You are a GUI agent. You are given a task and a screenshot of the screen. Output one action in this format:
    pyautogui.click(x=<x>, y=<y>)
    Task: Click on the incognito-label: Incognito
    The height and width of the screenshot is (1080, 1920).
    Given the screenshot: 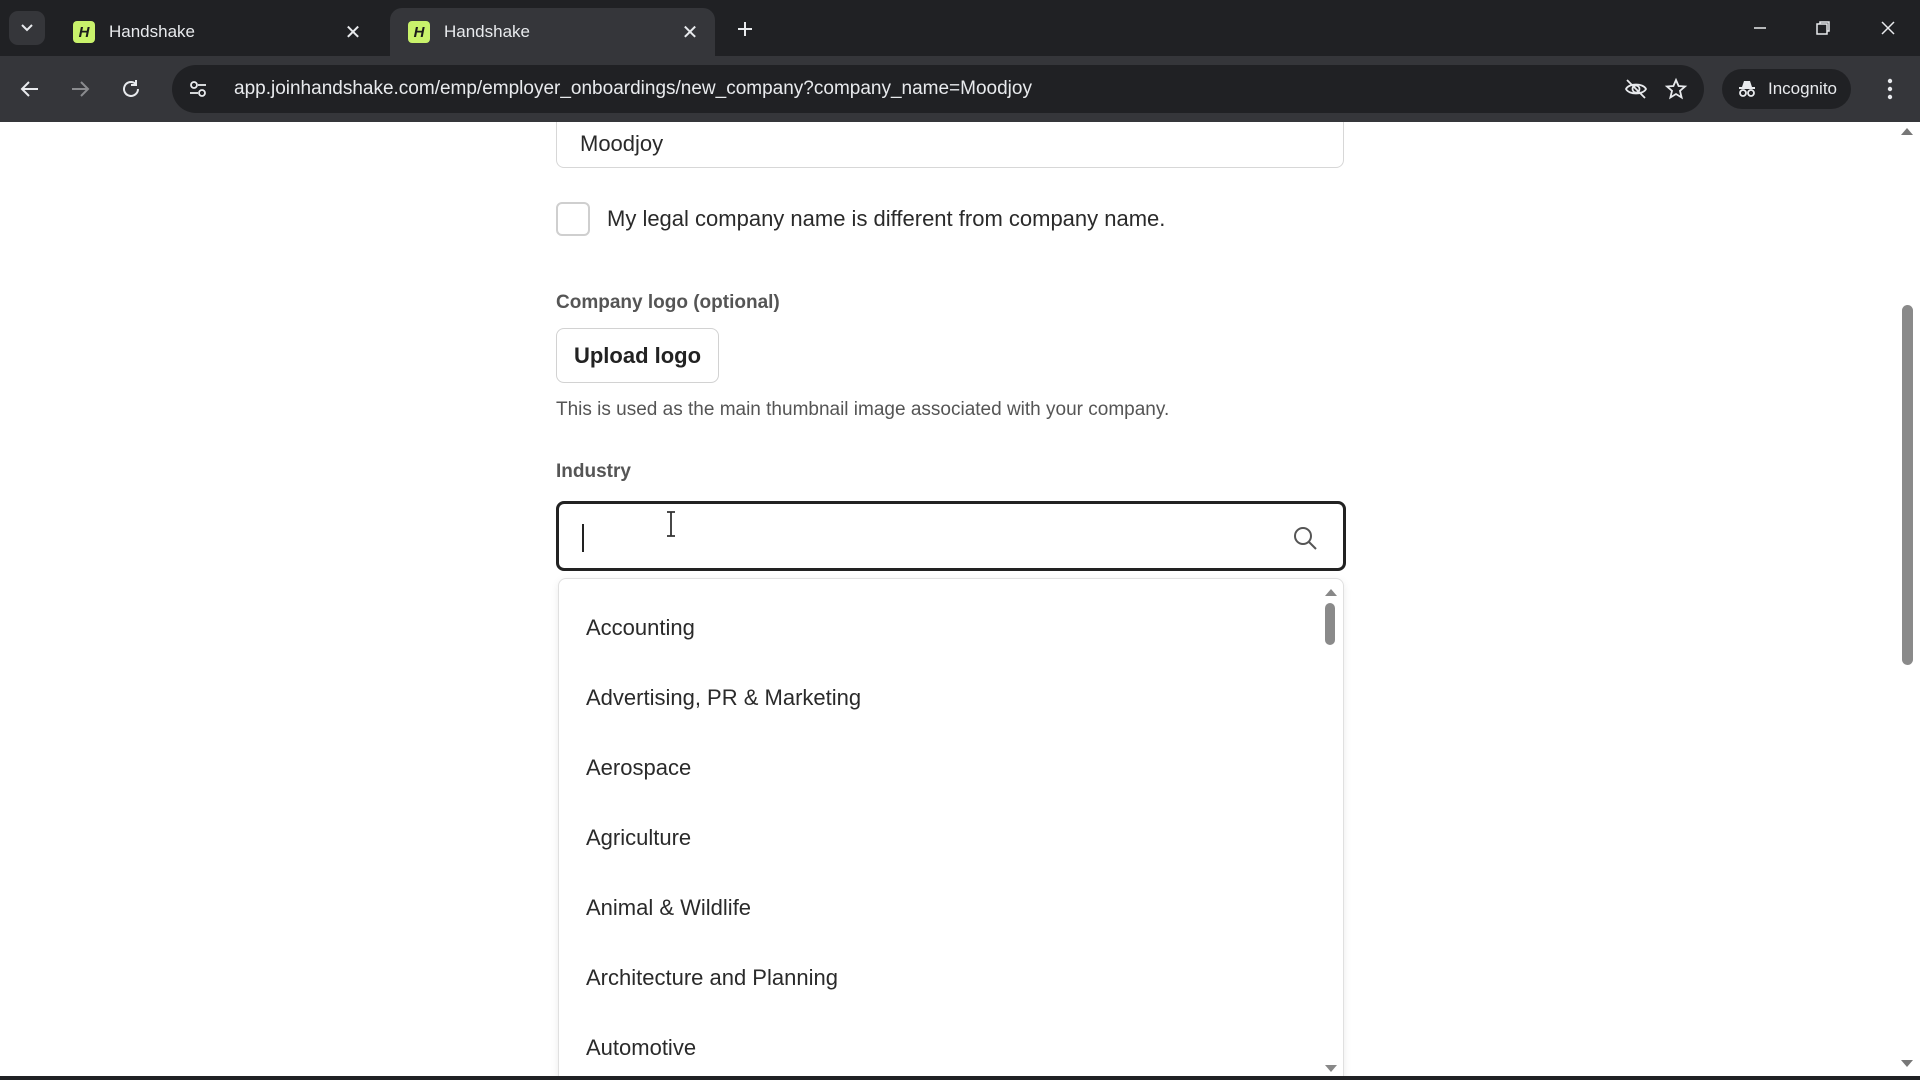 What is the action you would take?
    pyautogui.click(x=1802, y=88)
    